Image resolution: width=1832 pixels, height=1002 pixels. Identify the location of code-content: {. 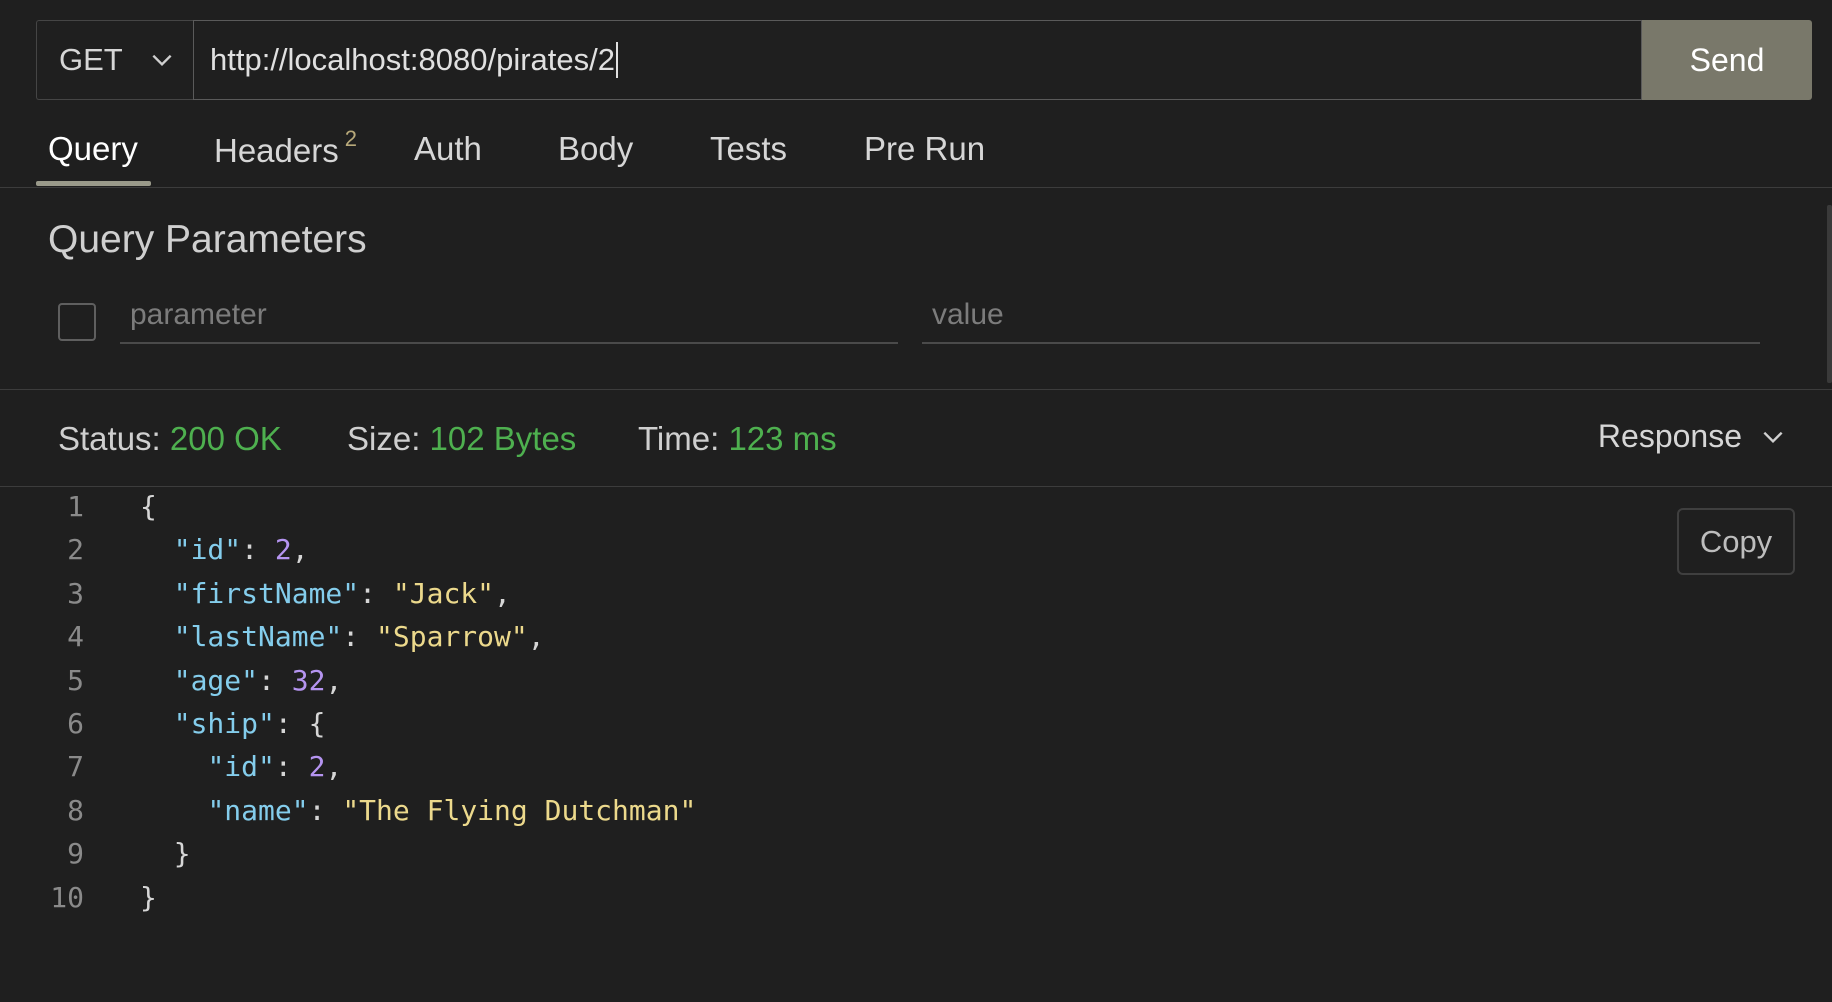
(148, 506).